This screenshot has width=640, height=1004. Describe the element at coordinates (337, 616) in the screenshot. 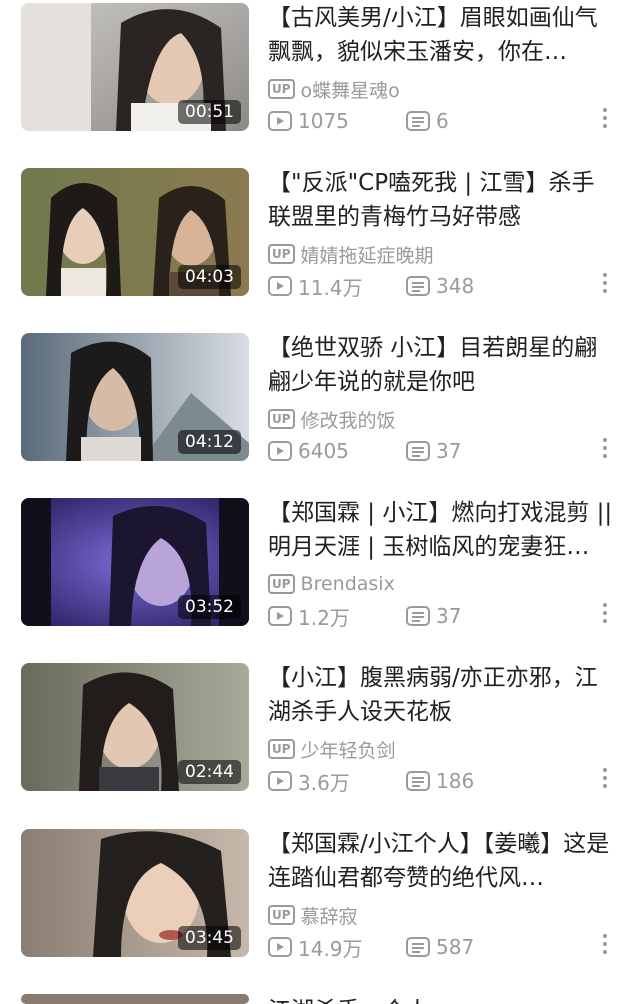

I see `view-count: 1.2万` at that location.